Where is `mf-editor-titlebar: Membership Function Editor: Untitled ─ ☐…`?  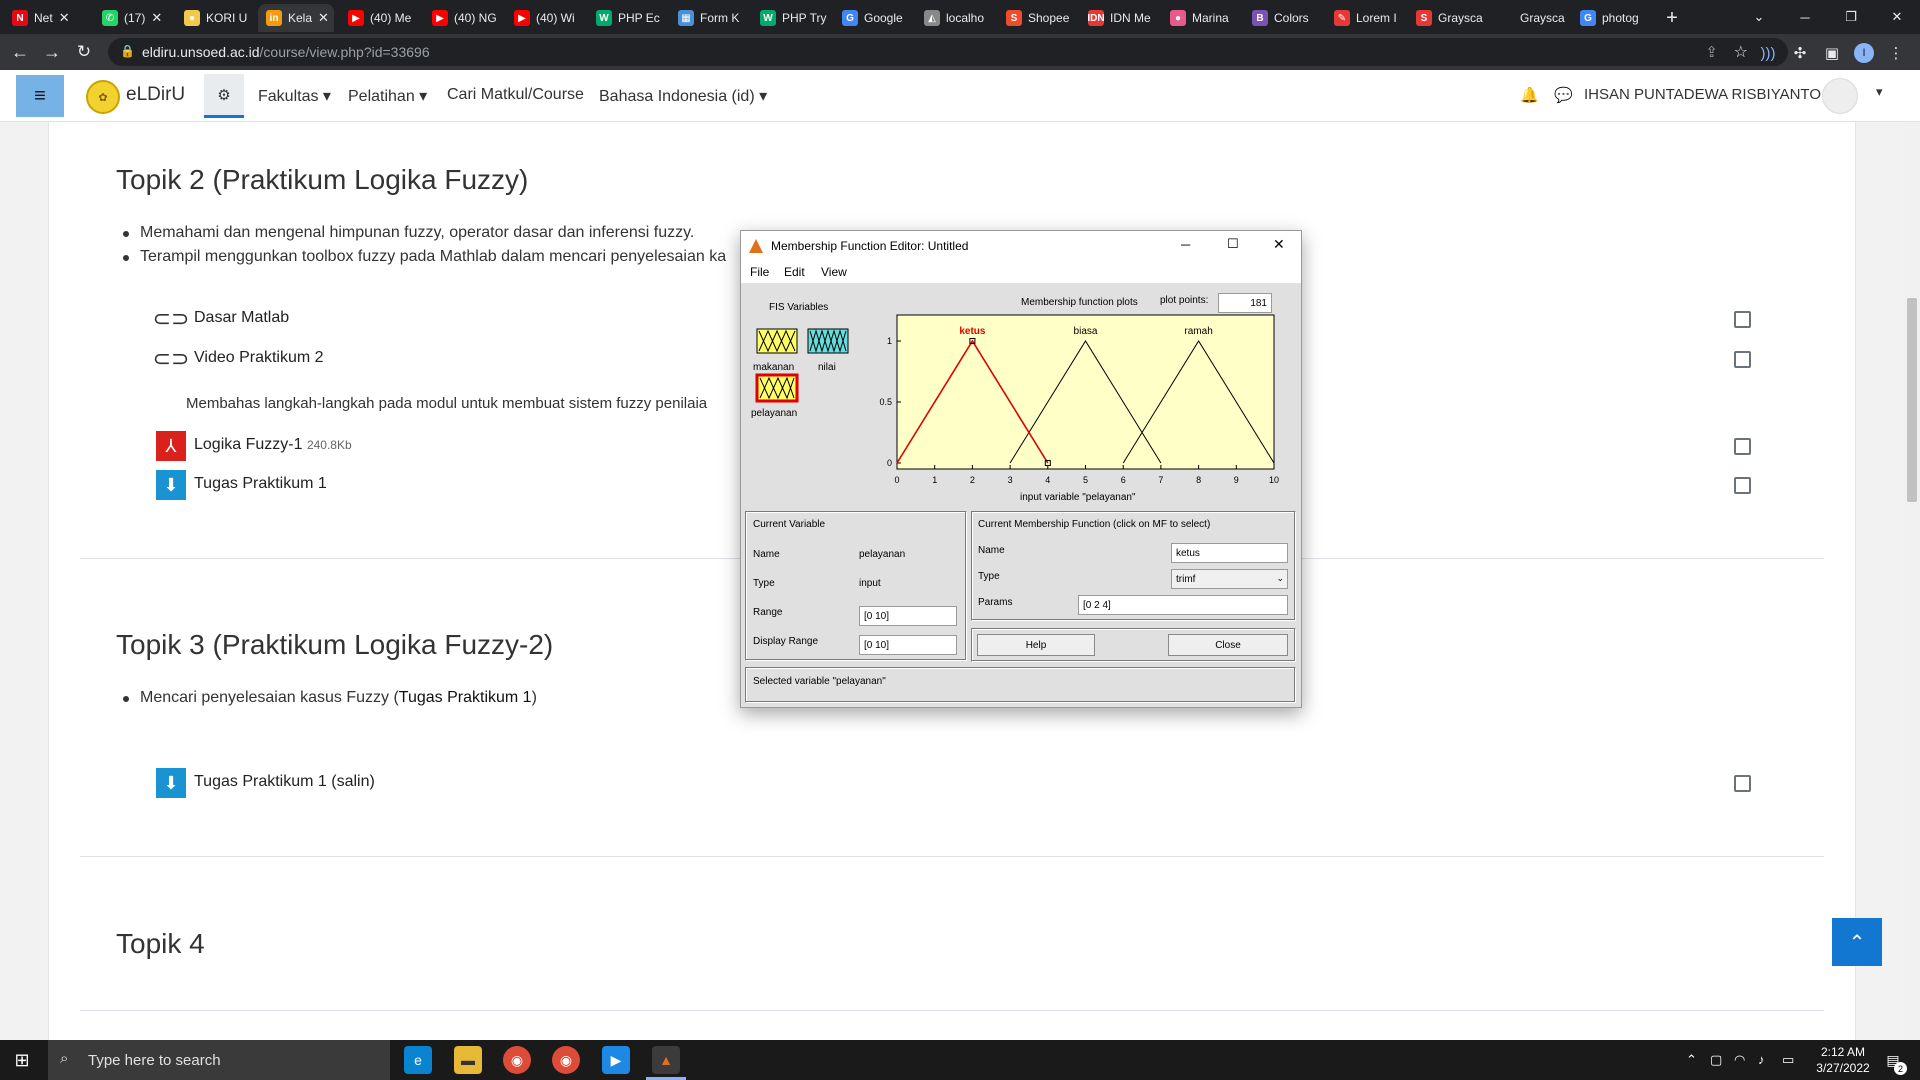
mf-editor-titlebar: Membership Function Editor: Untitled ─ ☐… is located at coordinates (1021, 246).